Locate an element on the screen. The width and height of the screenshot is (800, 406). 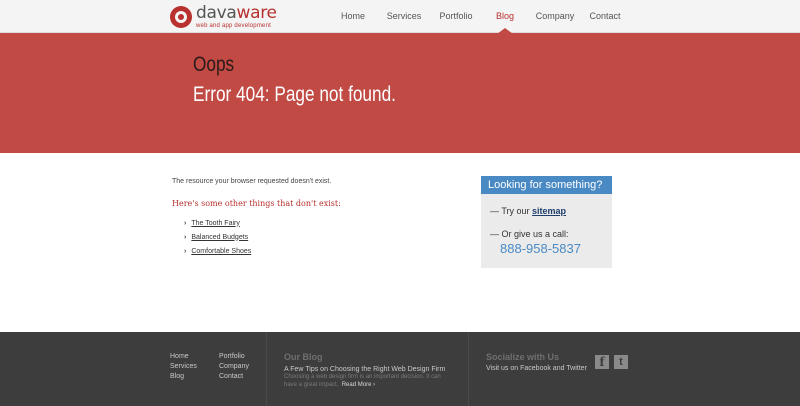
box-title: Looking for something? is located at coordinates (546, 185).